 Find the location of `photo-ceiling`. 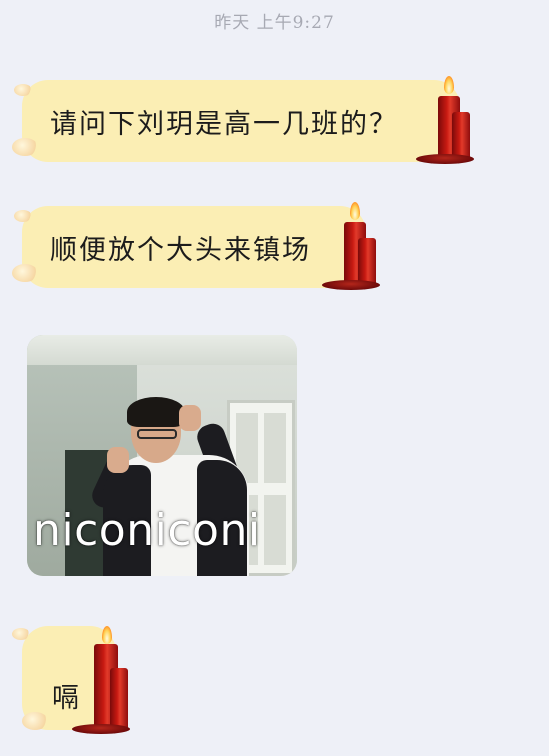

photo-ceiling is located at coordinates (162, 350).